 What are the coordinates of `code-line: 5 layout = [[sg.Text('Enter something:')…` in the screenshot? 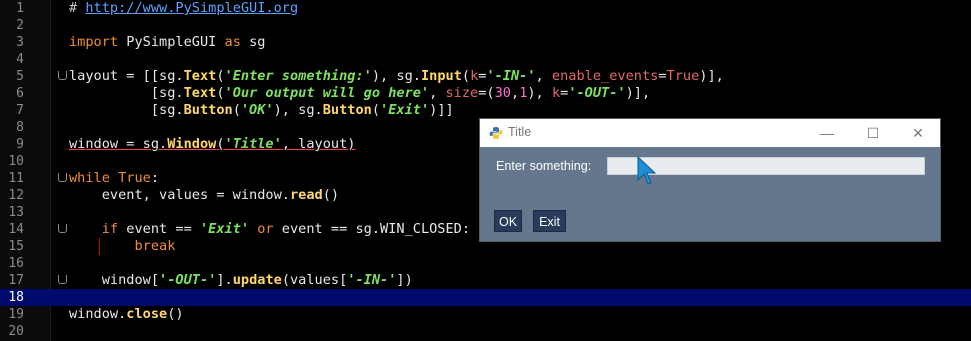 It's located at (485, 76).